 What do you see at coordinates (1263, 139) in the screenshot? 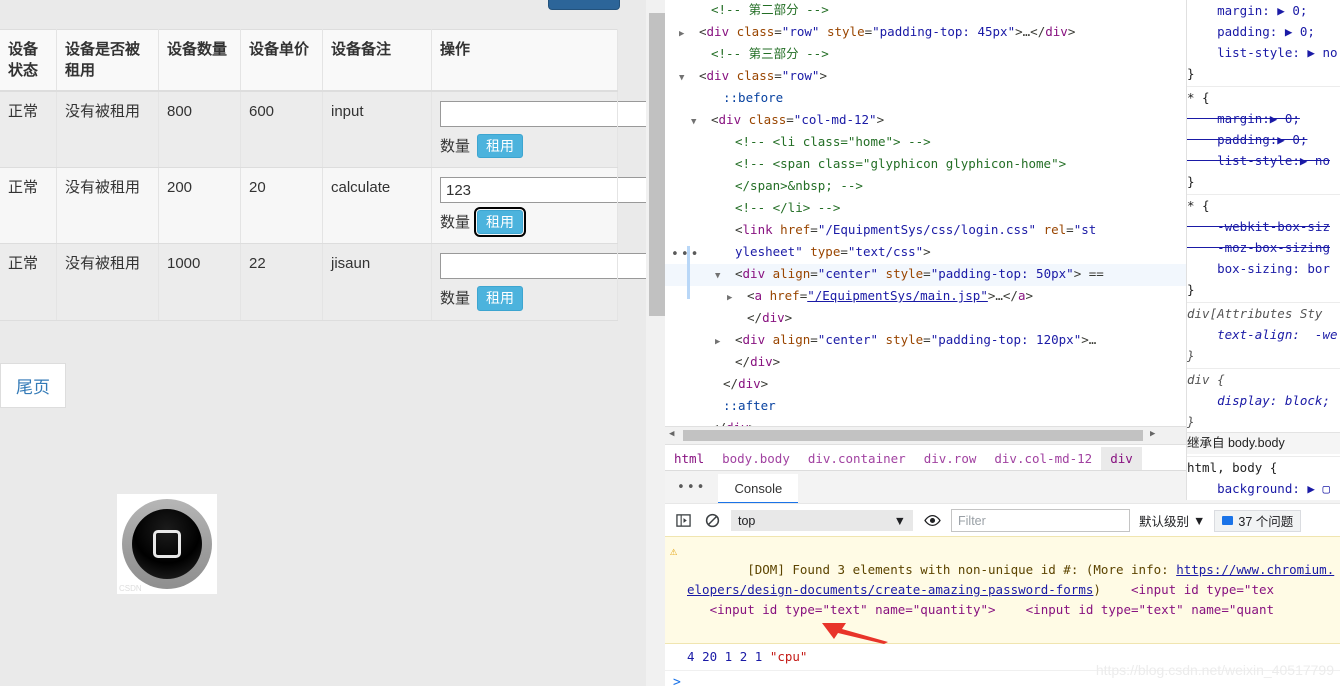
I see `style-rule-line: padding:▶ 0;` at bounding box center [1263, 139].